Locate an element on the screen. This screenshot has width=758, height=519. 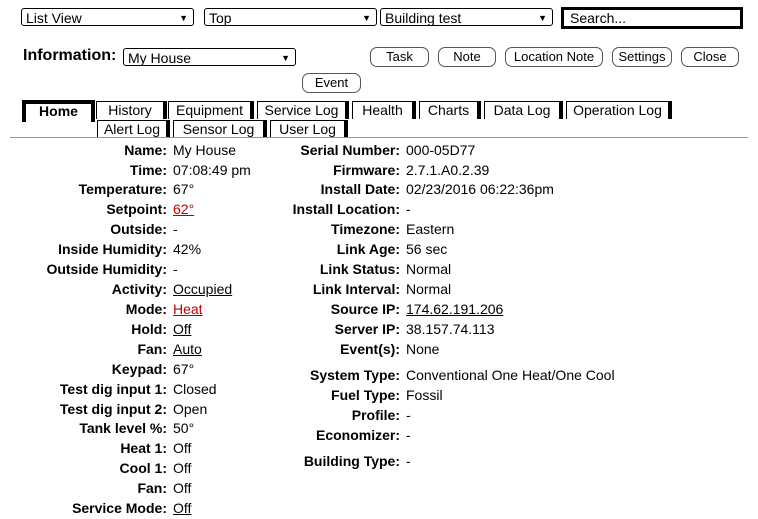
right-value: None is located at coordinates (423, 349).